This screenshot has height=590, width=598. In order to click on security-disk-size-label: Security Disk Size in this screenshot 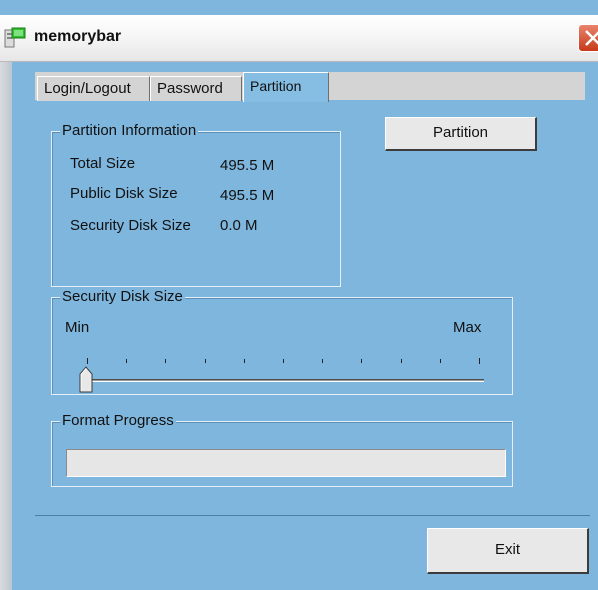, I will do `click(130, 225)`.